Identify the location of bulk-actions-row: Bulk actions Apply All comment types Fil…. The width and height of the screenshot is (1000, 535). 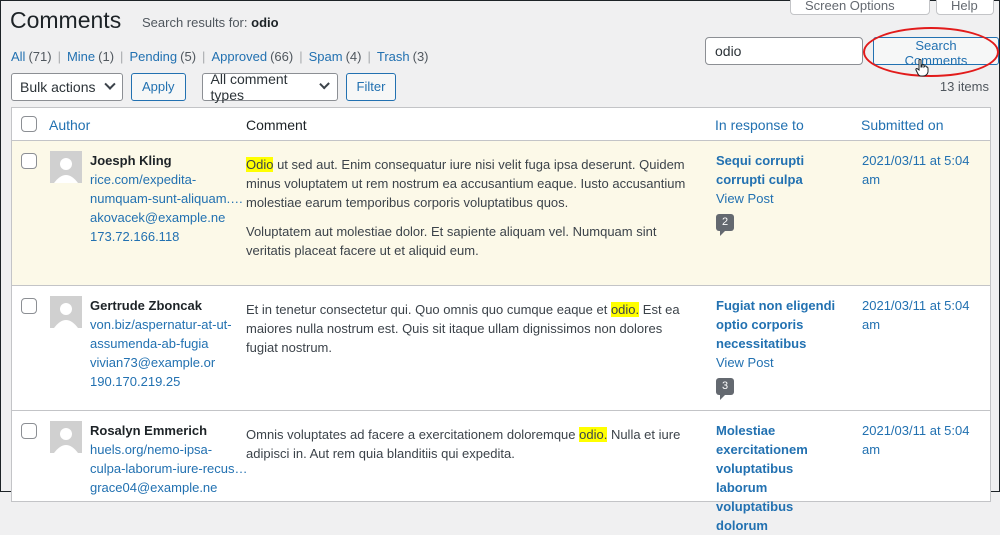
(204, 87).